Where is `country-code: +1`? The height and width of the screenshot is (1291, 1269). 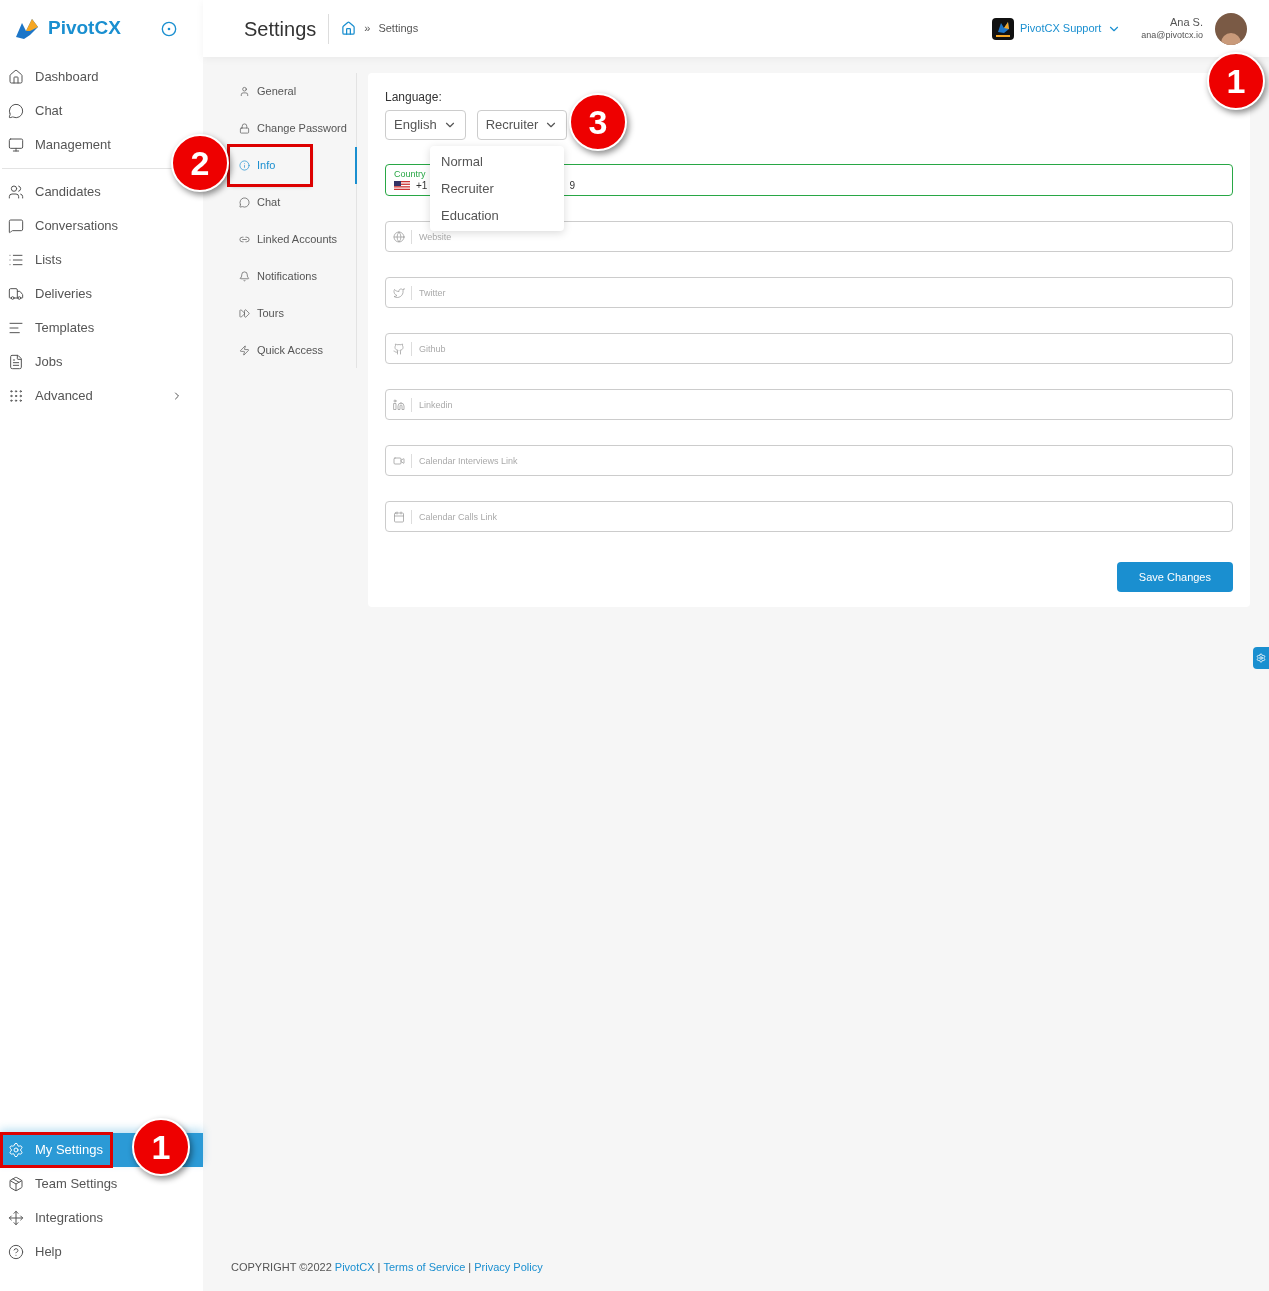 country-code: +1 is located at coordinates (422, 185).